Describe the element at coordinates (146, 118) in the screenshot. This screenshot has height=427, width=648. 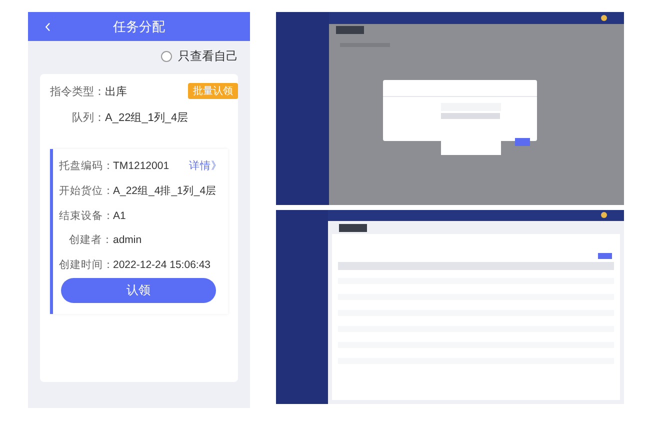
I see `field-value: A_22组_1列_4层` at that location.